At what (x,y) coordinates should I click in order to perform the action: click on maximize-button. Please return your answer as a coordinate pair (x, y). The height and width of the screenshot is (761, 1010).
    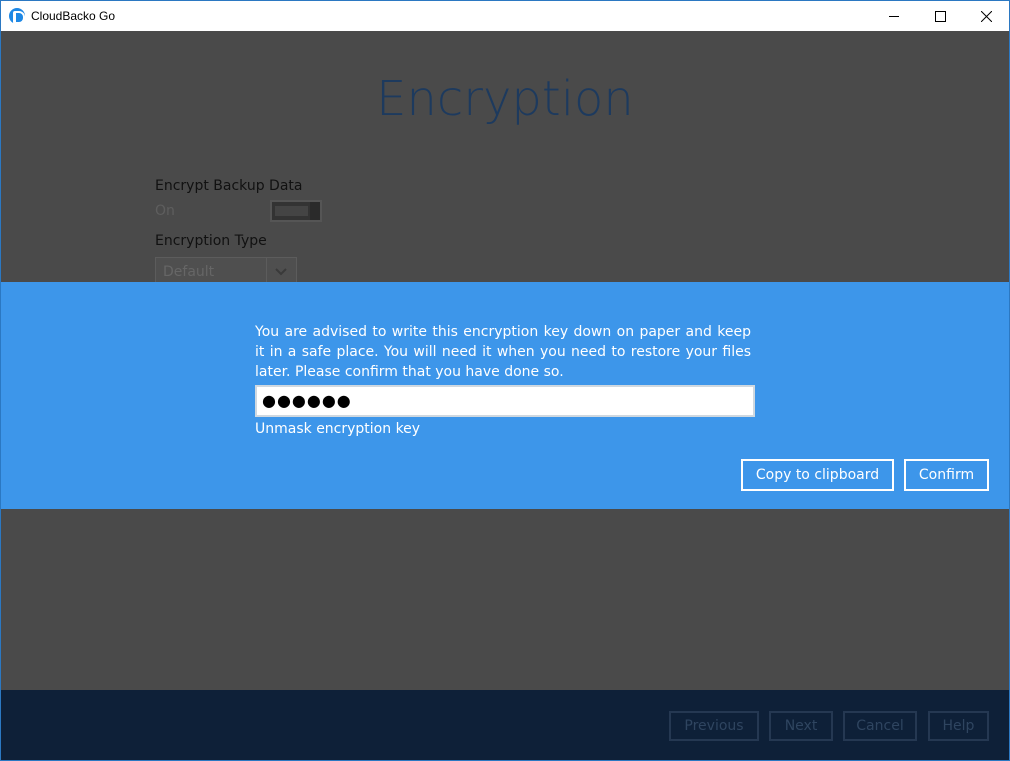
    Looking at the image, I should click on (940, 16).